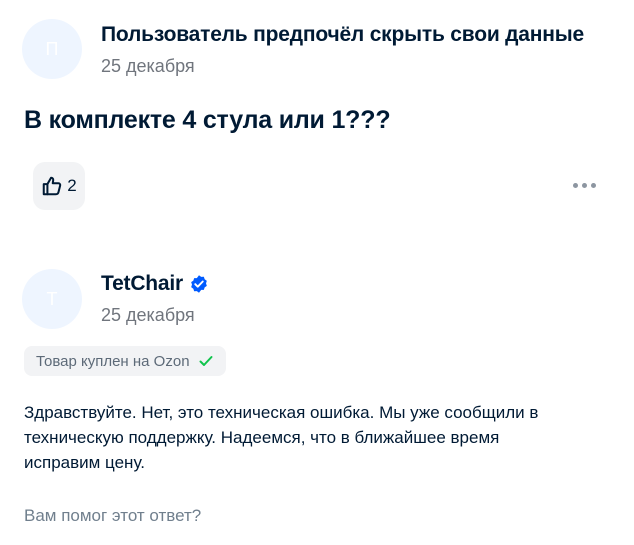 The image size is (634, 545). I want to click on answer-avatar-letter: T, so click(52, 298).